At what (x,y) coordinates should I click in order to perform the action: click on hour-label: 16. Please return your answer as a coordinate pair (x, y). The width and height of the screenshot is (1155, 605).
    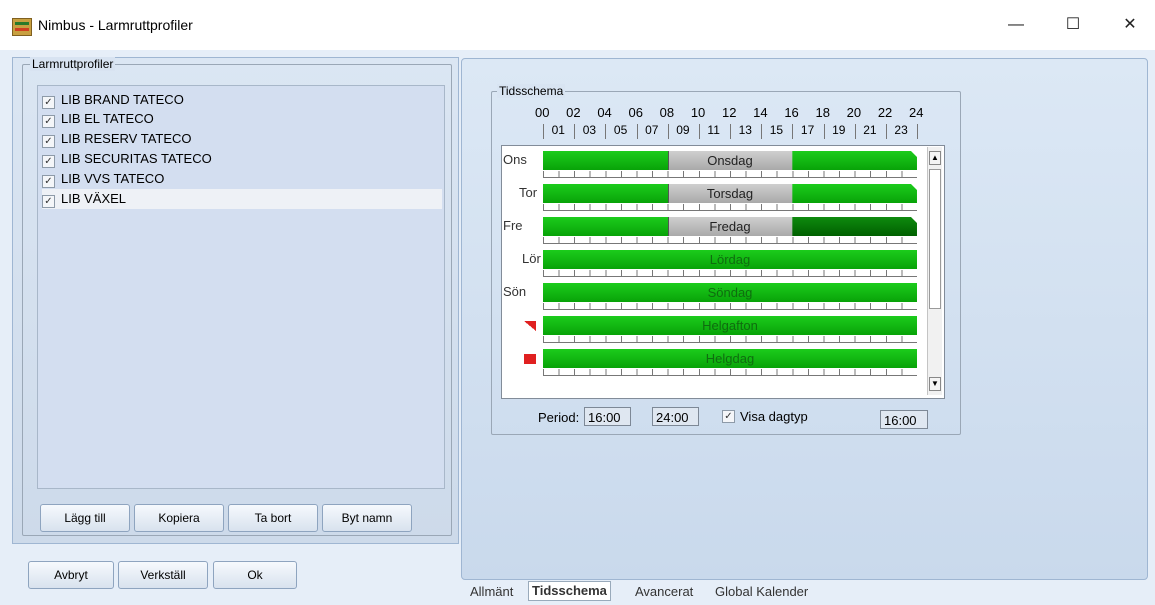
    Looking at the image, I should click on (791, 112).